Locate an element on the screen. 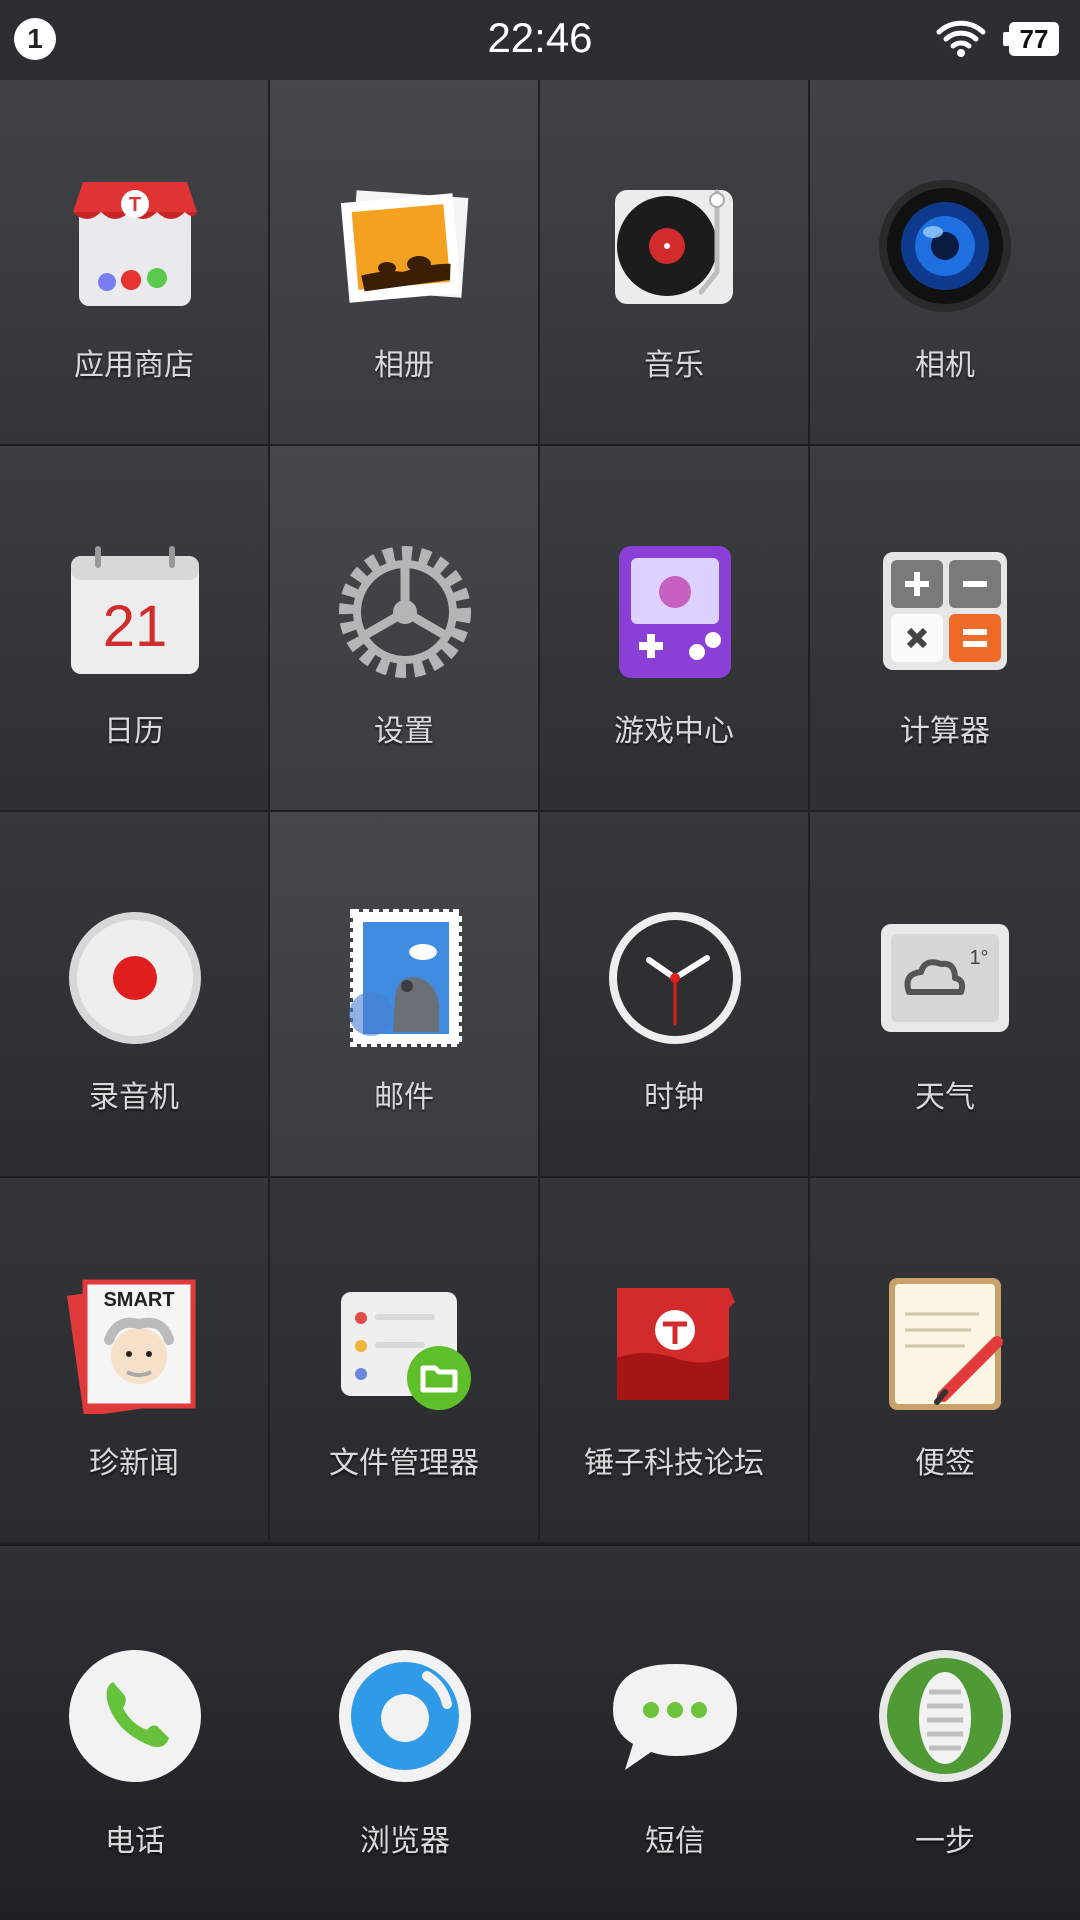  gear-icon is located at coordinates (405, 612).